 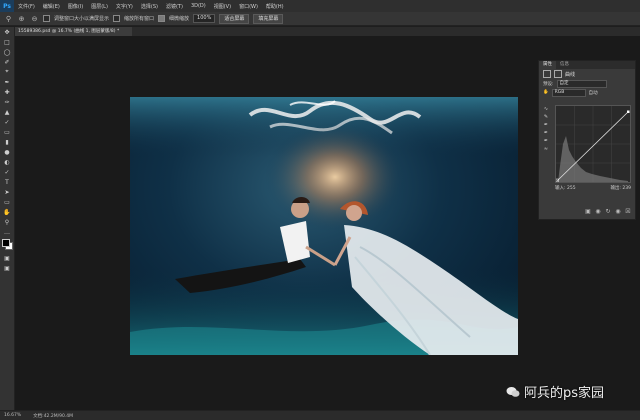 What do you see at coordinates (546, 109) in the screenshot?
I see `edit-points-icon: ∿` at bounding box center [546, 109].